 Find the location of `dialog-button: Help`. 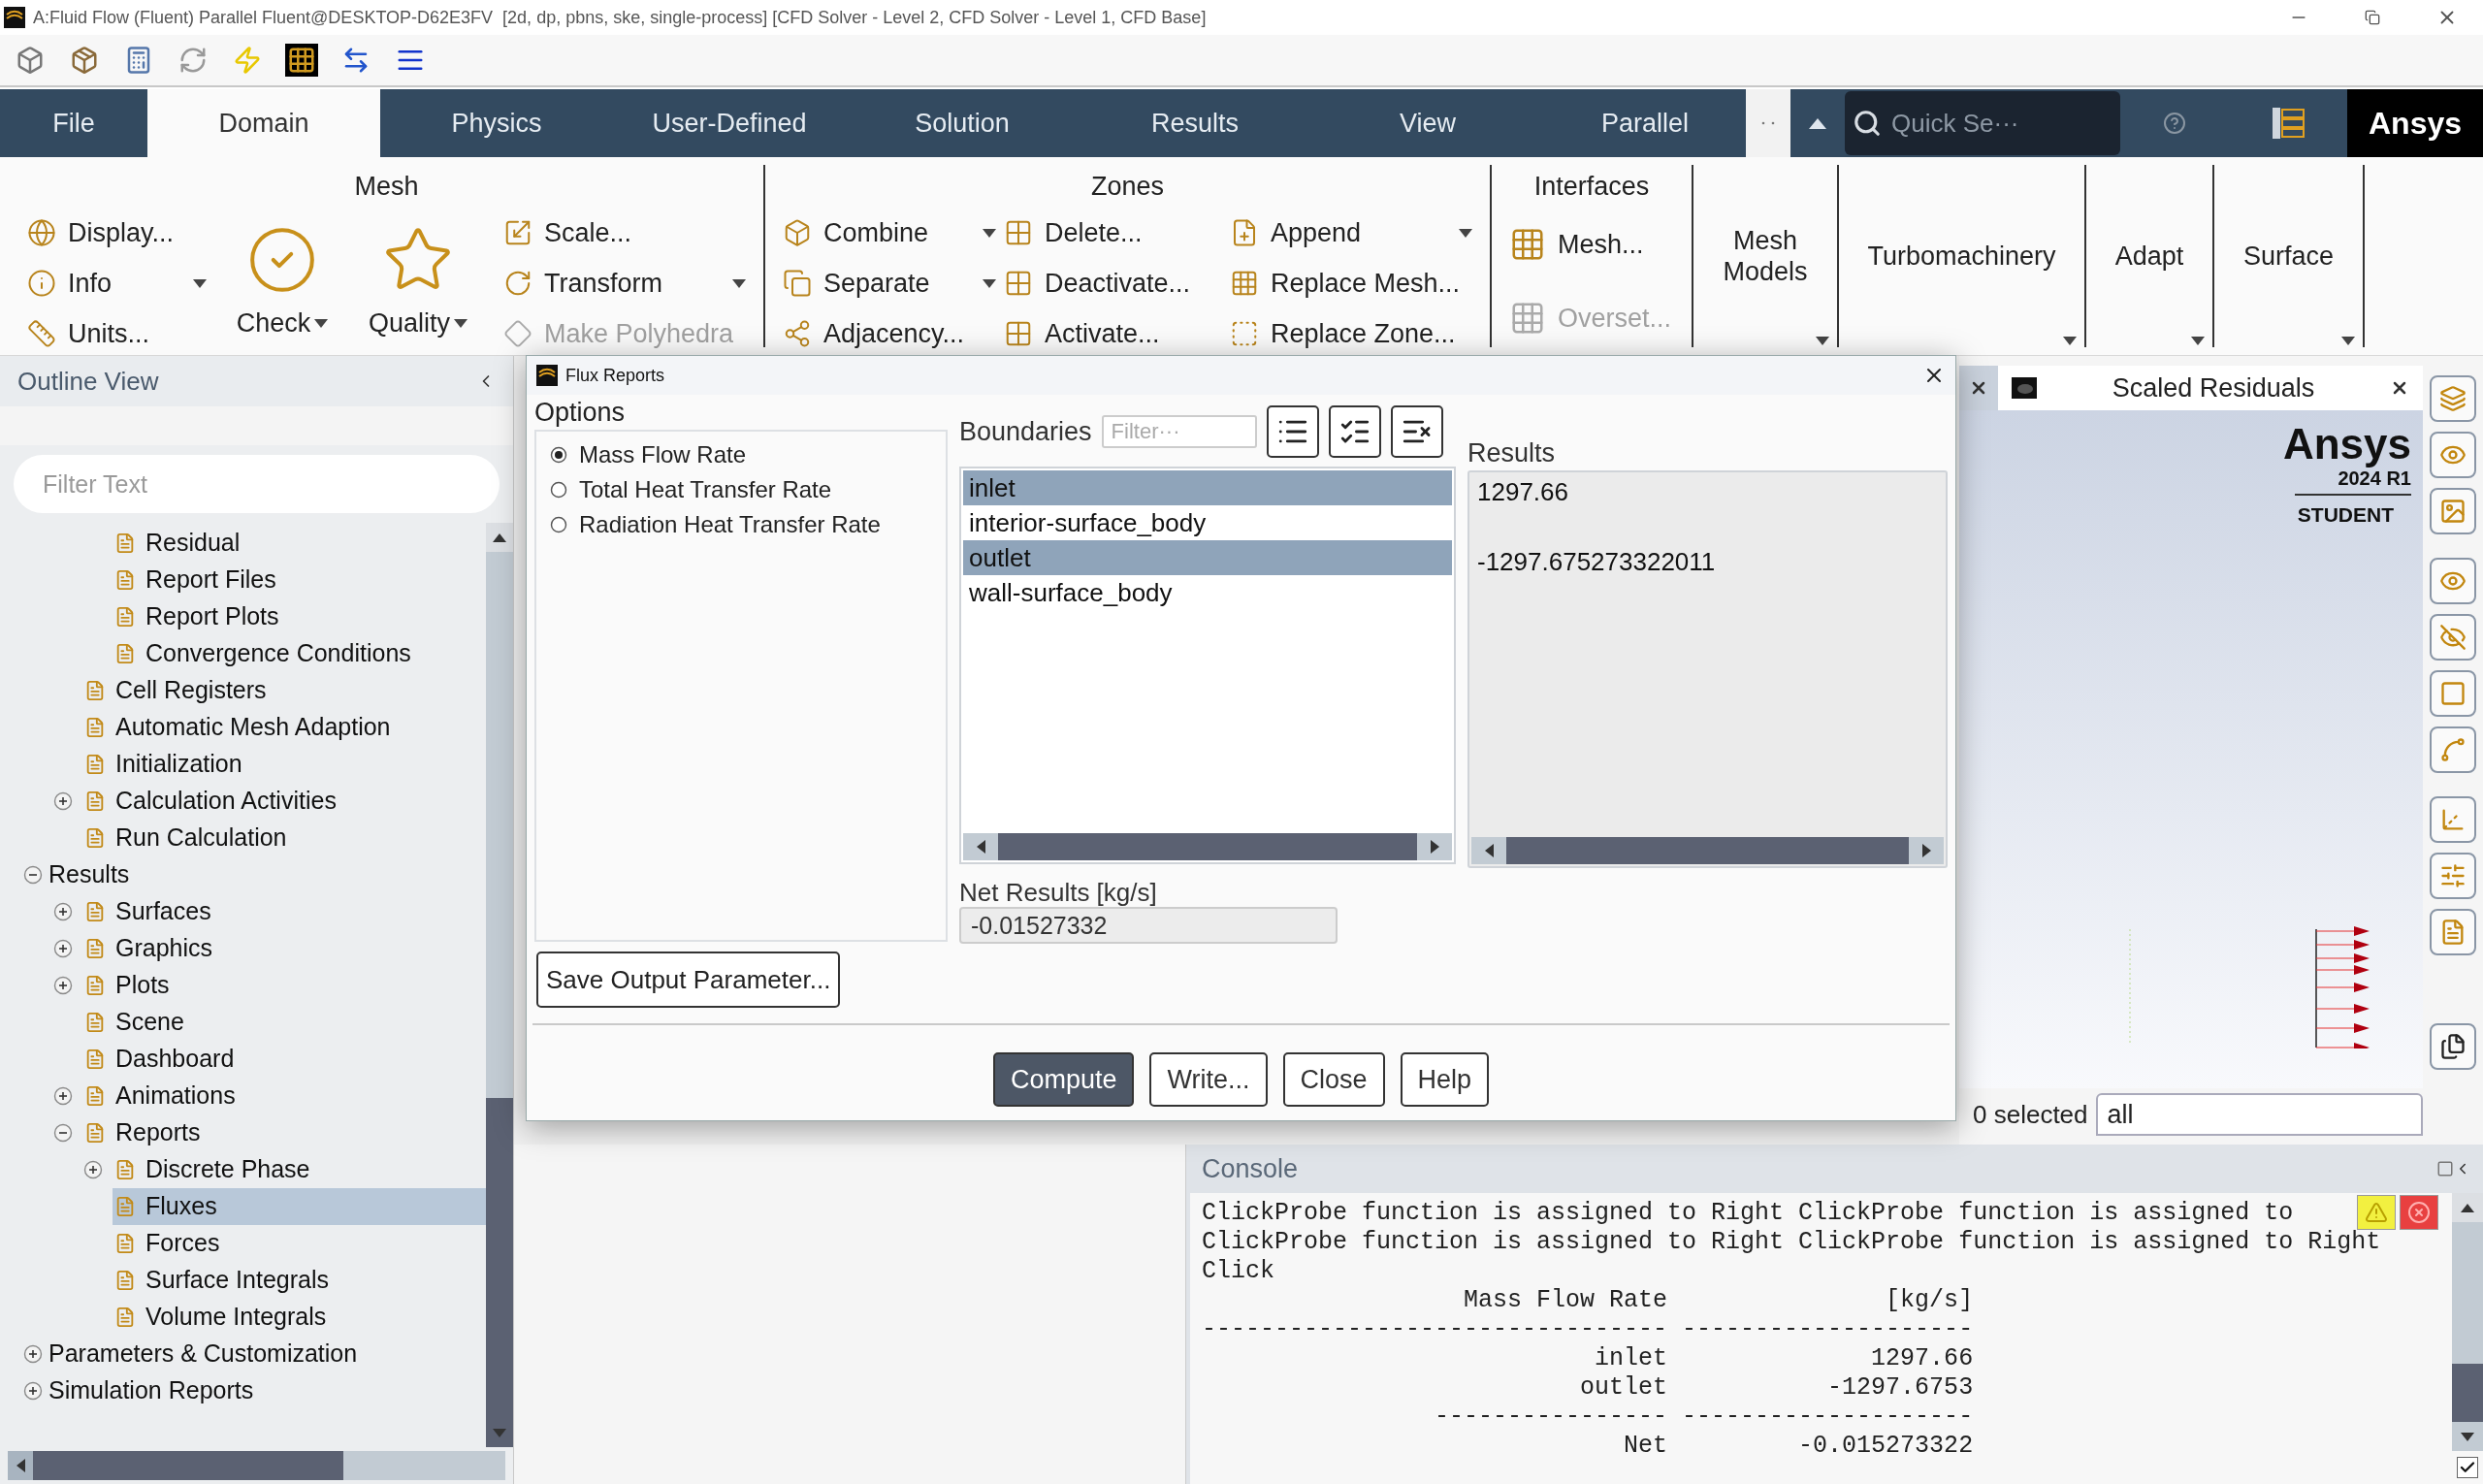

dialog-button: Help is located at coordinates (1445, 1079).